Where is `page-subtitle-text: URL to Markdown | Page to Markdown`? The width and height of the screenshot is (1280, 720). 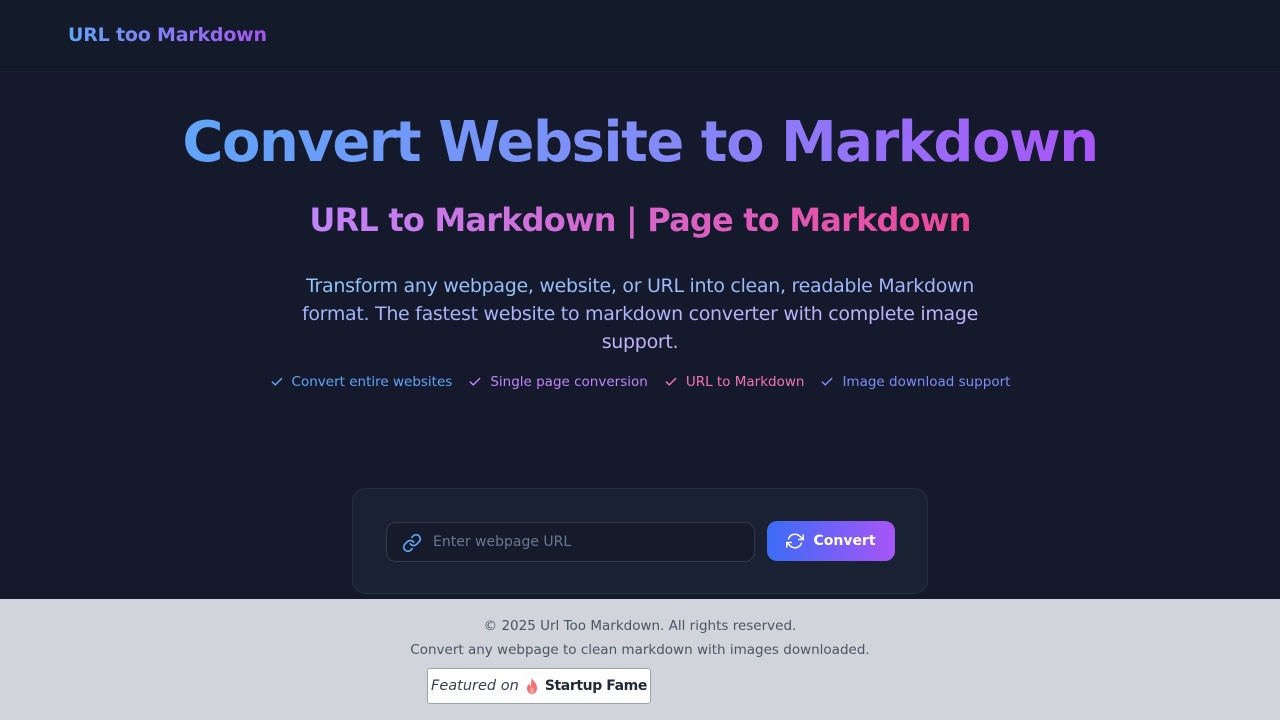 page-subtitle-text: URL to Markdown | Page to Markdown is located at coordinates (640, 220).